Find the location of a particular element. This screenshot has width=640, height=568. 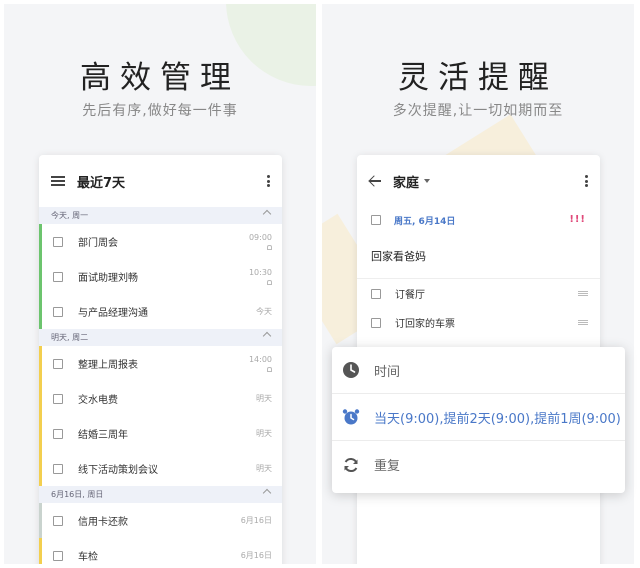

priority-flag: !!! is located at coordinates (577, 219).